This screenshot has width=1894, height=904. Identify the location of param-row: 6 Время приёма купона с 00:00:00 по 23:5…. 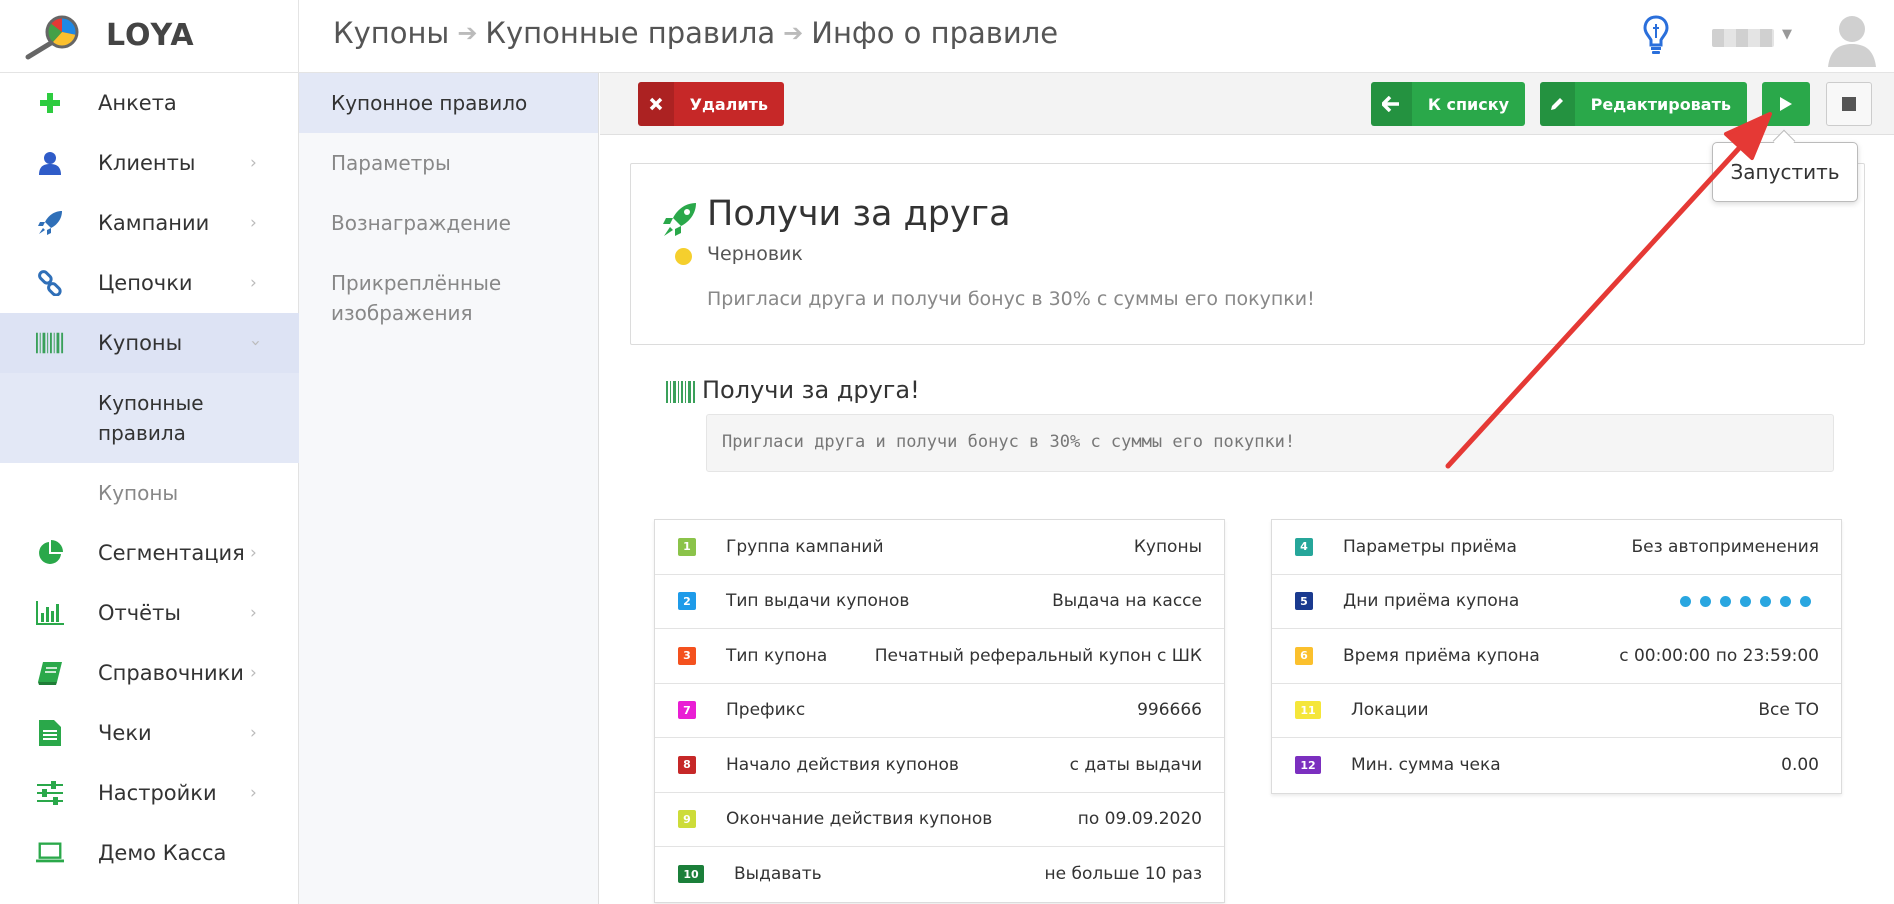
(1556, 656).